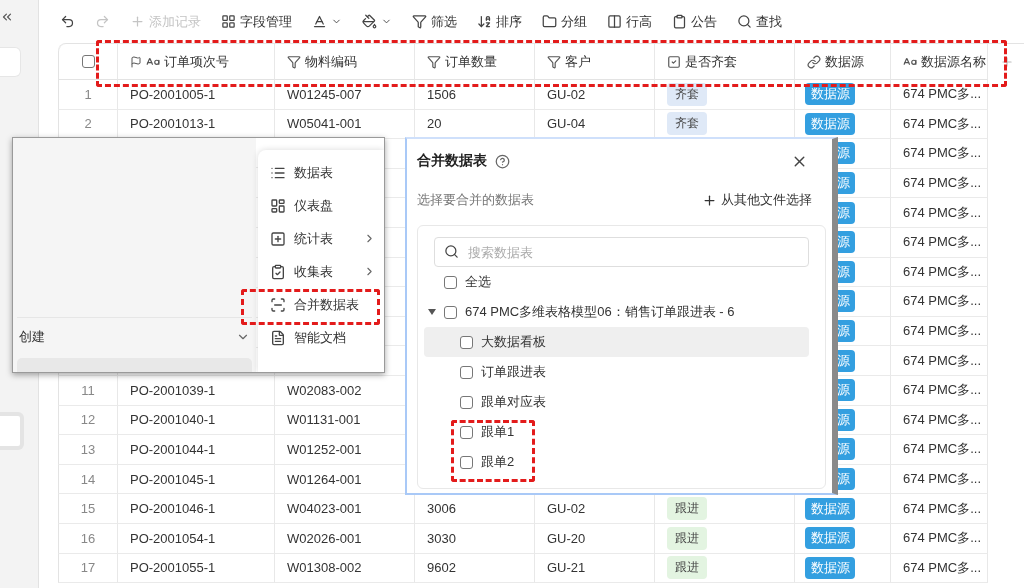  Describe the element at coordinates (88, 95) in the screenshot. I see `row-number: 1` at that location.